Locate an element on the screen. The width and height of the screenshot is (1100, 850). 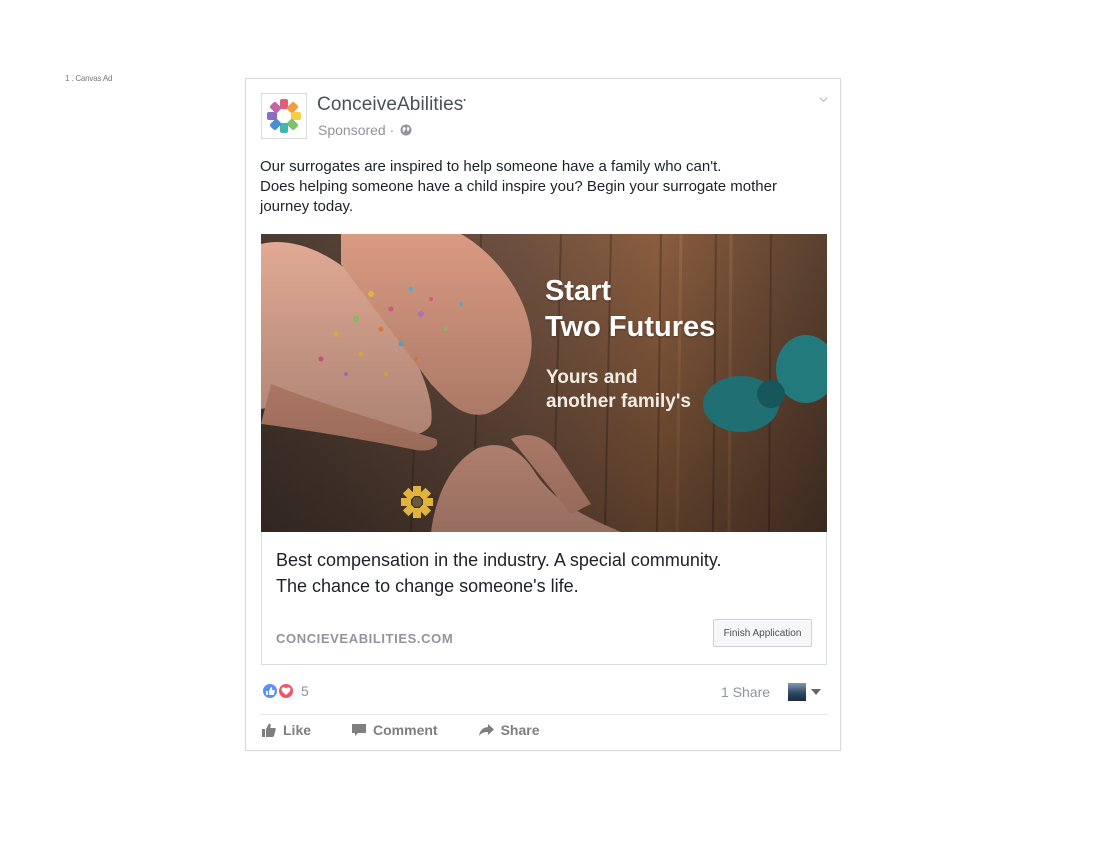
reaction-count: 5 is located at coordinates (305, 691).